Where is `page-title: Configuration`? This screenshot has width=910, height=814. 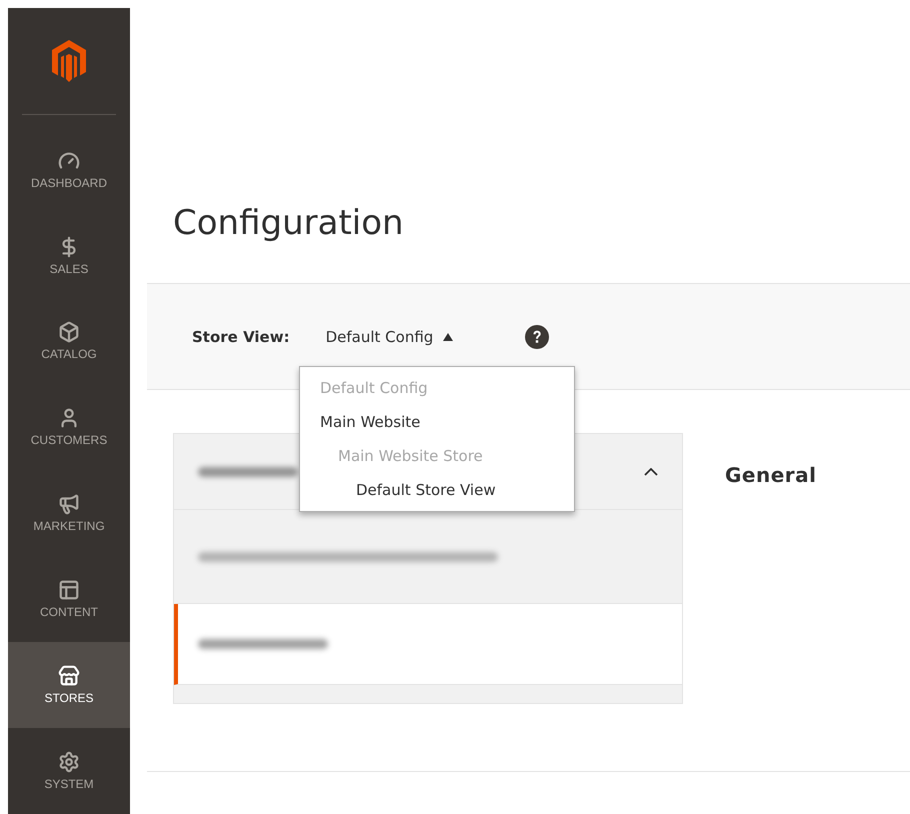
page-title: Configuration is located at coordinates (289, 223).